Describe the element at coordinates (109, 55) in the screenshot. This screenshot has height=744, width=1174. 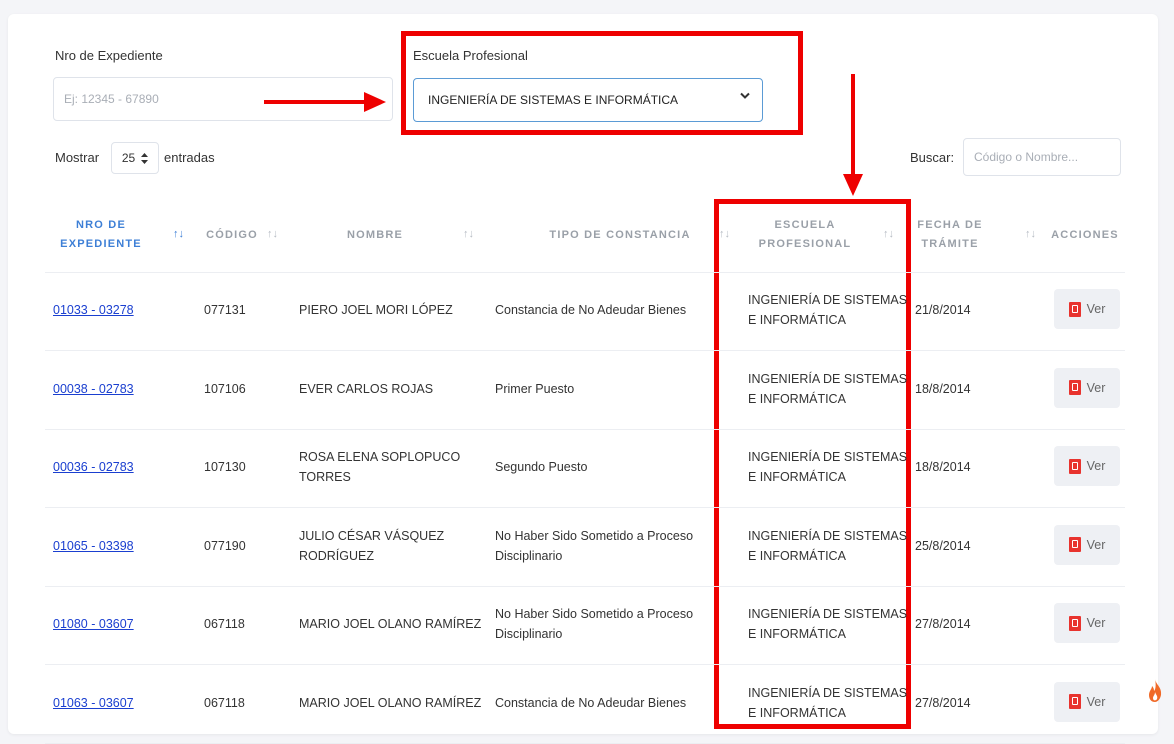
I see `expediente-label: Nro de Expediente` at that location.